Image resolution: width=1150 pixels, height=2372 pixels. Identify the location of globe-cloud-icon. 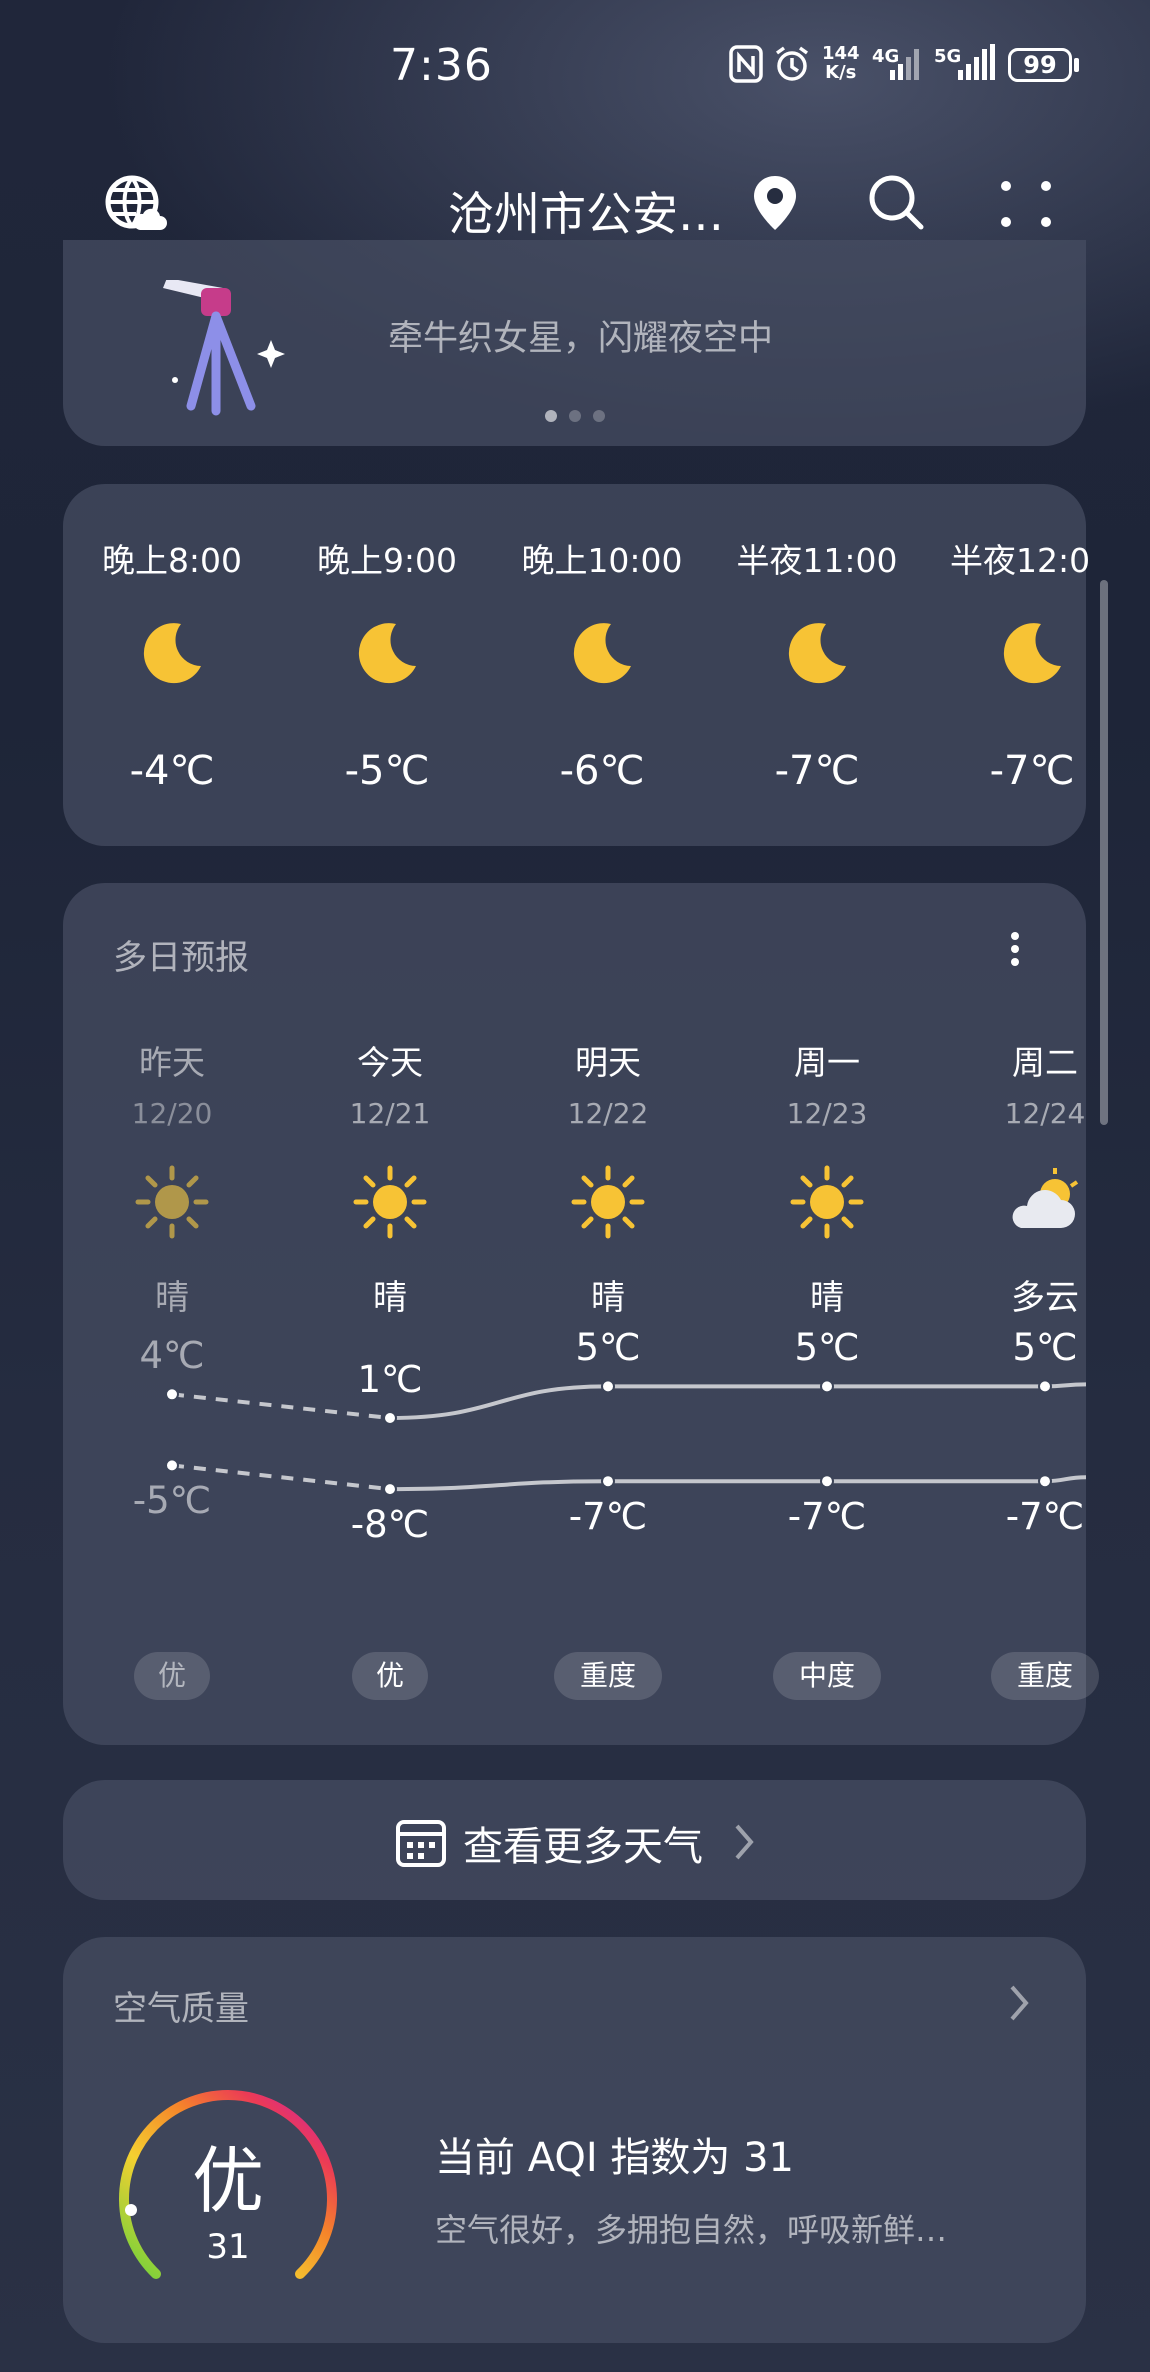
(135, 205).